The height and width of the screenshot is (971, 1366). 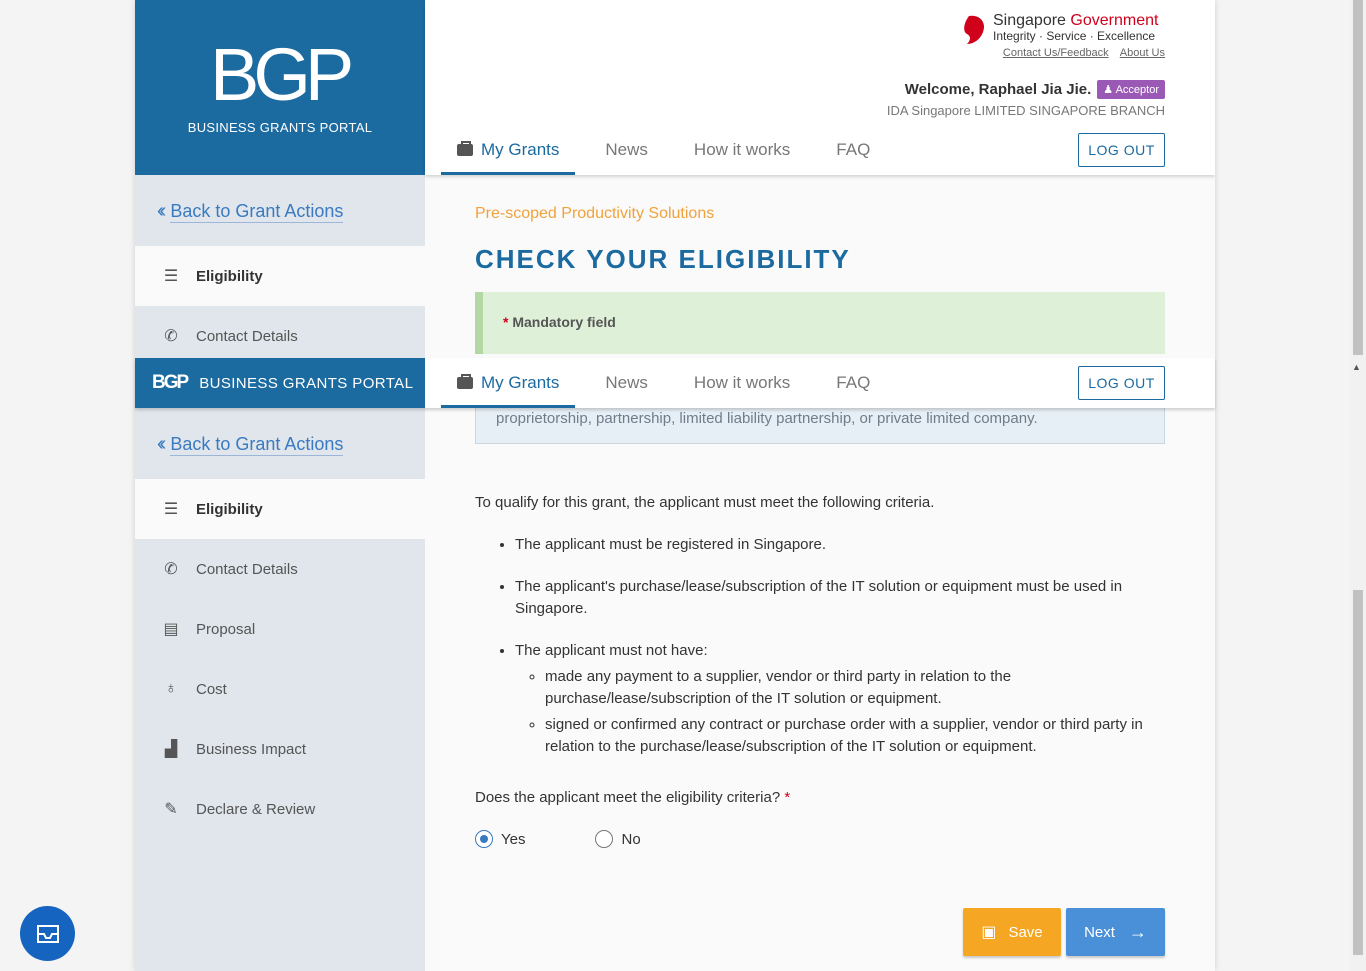 I want to click on pen-icon: ✎, so click(x=171, y=809).